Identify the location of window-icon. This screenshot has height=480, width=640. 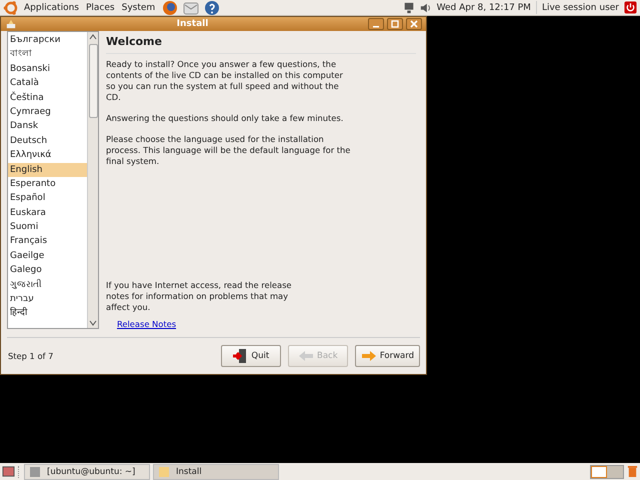
(11, 24).